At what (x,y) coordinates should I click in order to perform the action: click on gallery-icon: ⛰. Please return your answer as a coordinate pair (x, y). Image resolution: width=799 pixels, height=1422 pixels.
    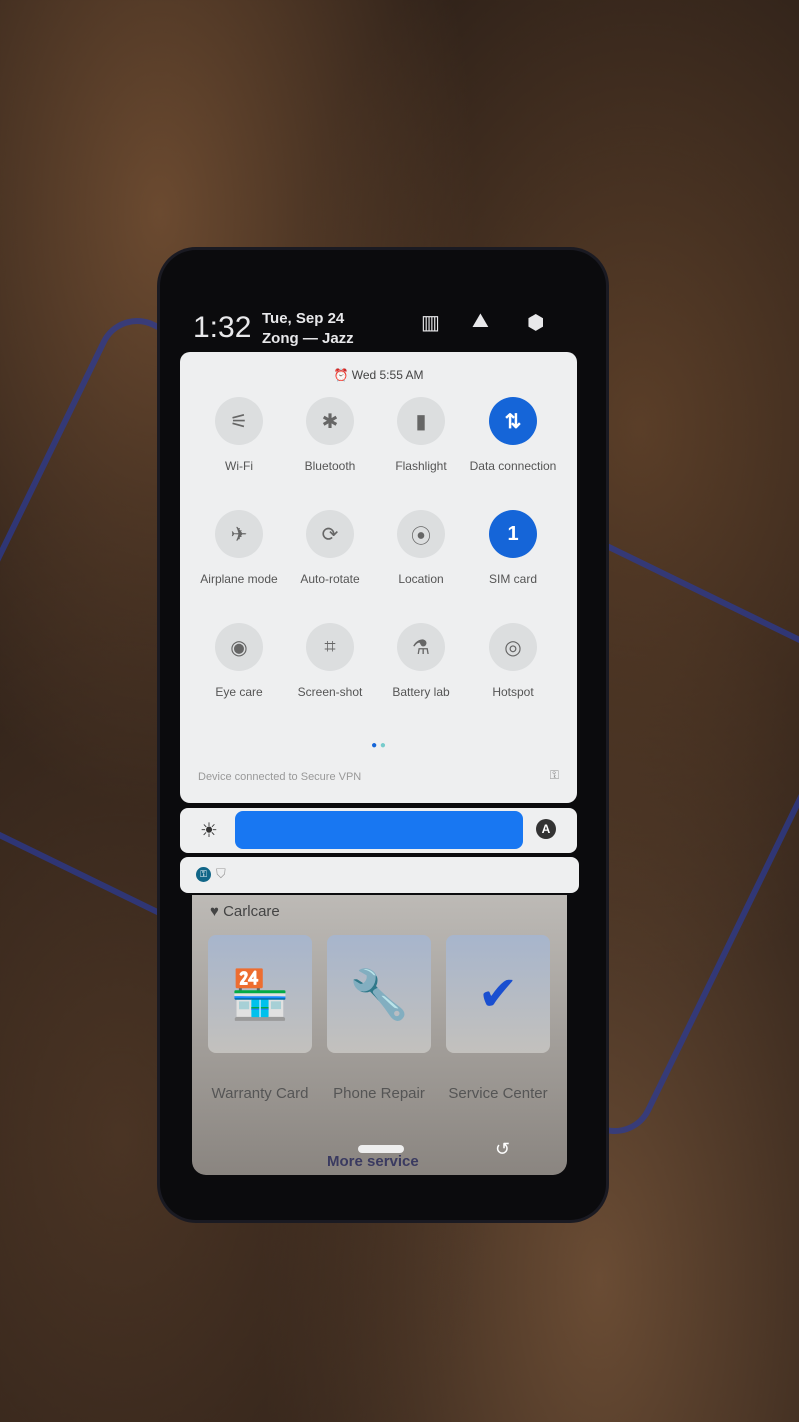
    Looking at the image, I should click on (480, 321).